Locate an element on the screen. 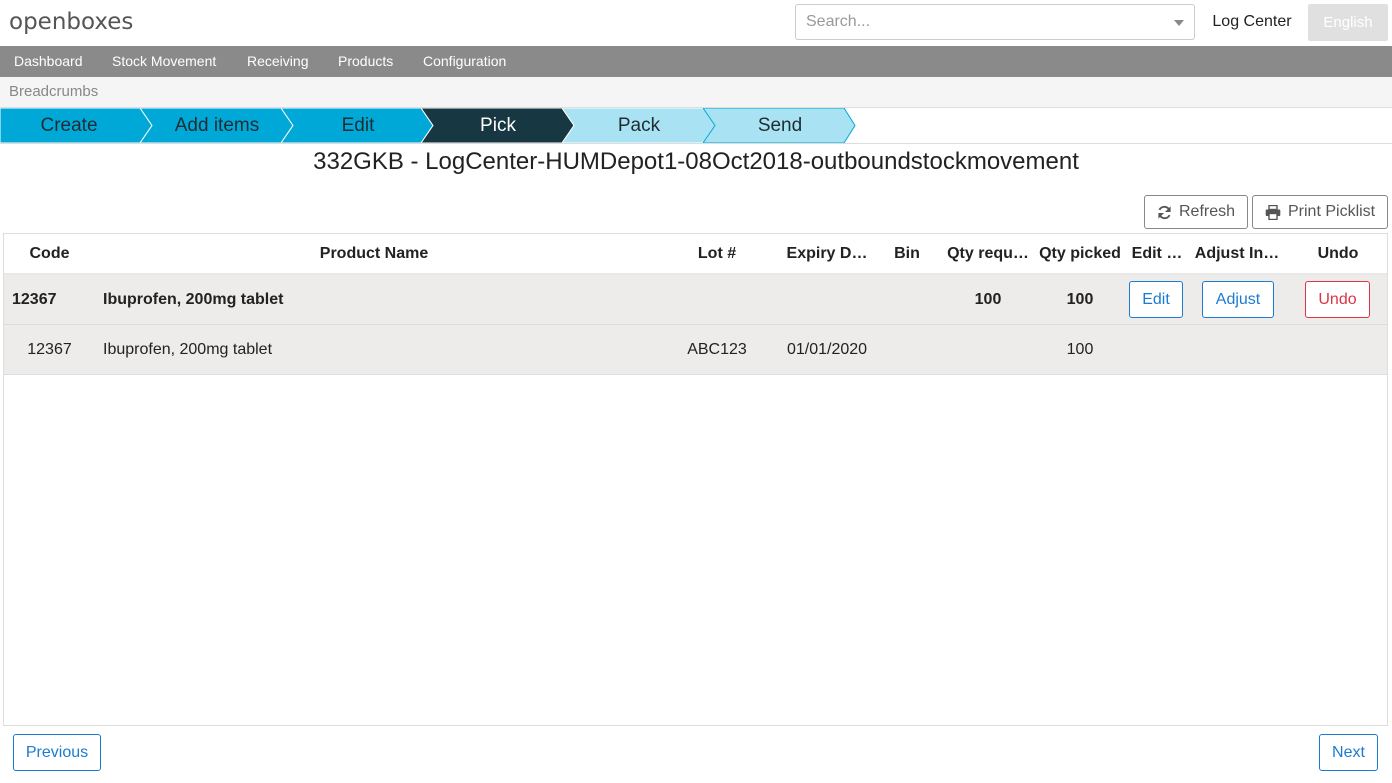  previous-button: Previous is located at coordinates (57, 752).